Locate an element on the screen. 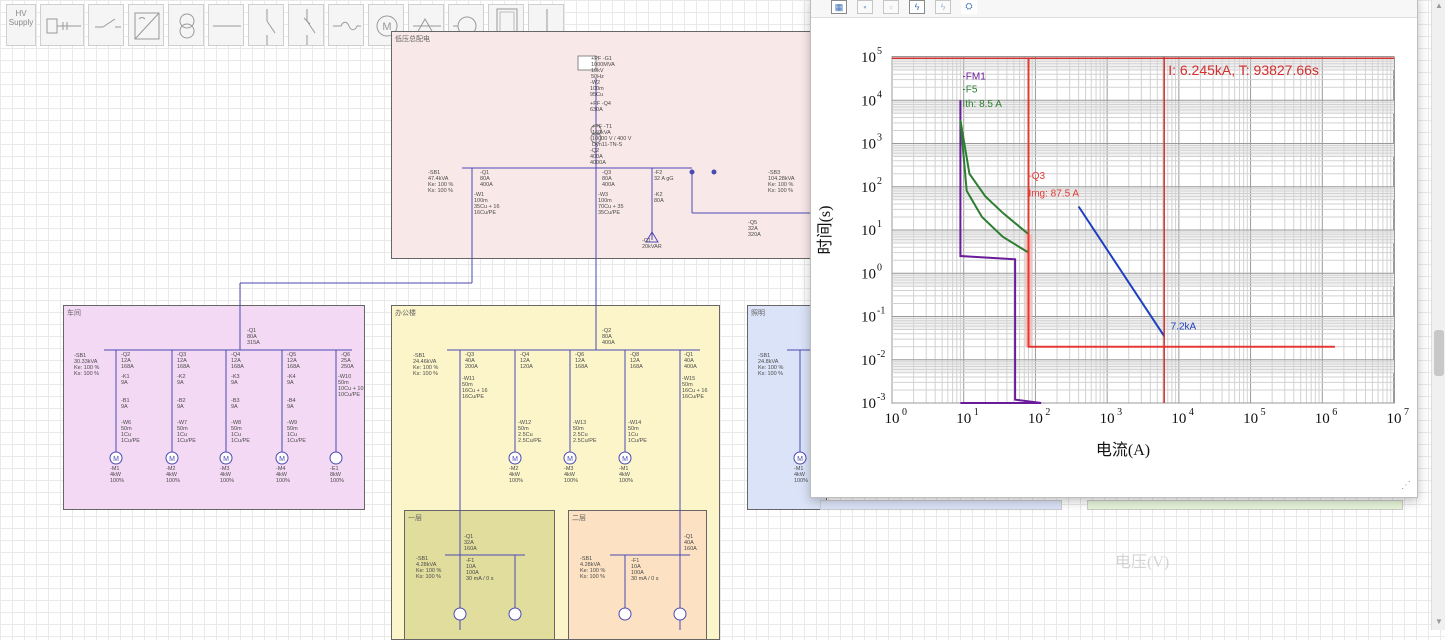 The width and height of the screenshot is (1445, 640). y-tick-exponent: -2 is located at coordinates (881, 354).